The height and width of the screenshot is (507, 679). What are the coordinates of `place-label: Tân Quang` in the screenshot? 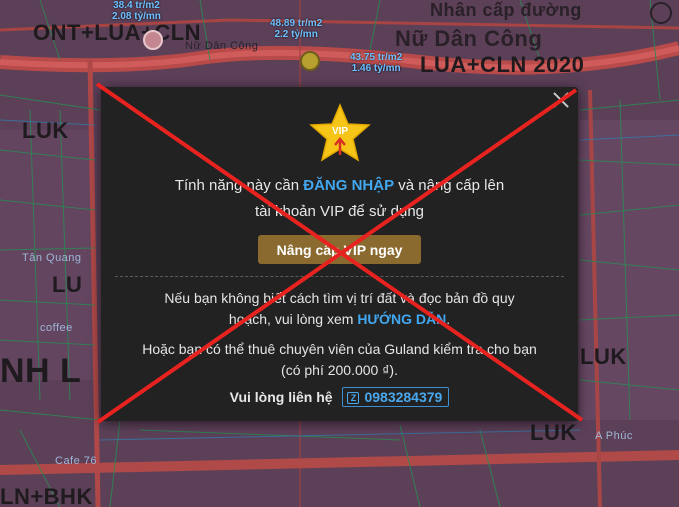 It's located at (52, 258).